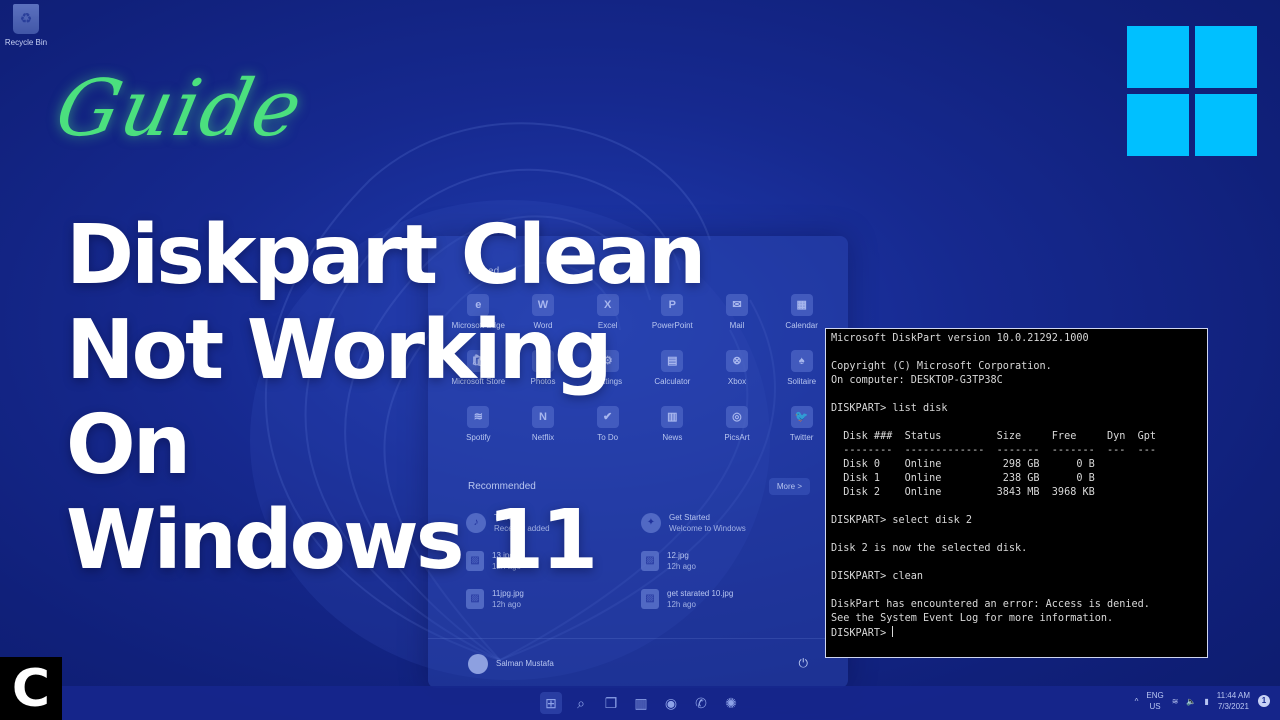 The width and height of the screenshot is (1280, 720). Describe the element at coordinates (26, 19) in the screenshot. I see `recycle-bin-icon` at that location.